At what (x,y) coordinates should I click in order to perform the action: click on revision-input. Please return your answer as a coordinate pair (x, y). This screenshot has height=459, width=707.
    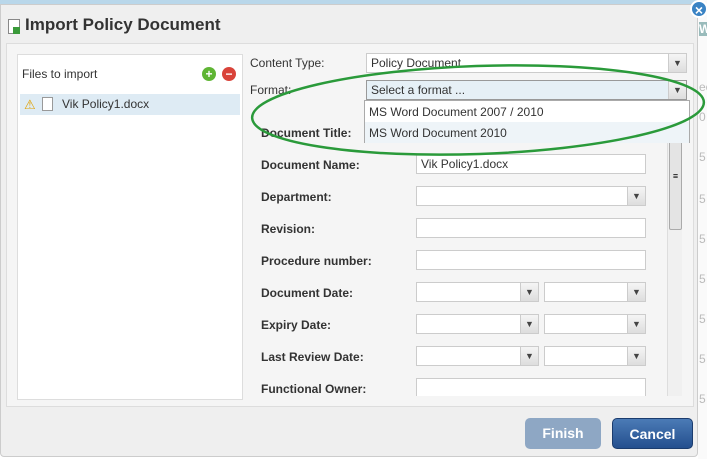
    Looking at the image, I should click on (531, 228).